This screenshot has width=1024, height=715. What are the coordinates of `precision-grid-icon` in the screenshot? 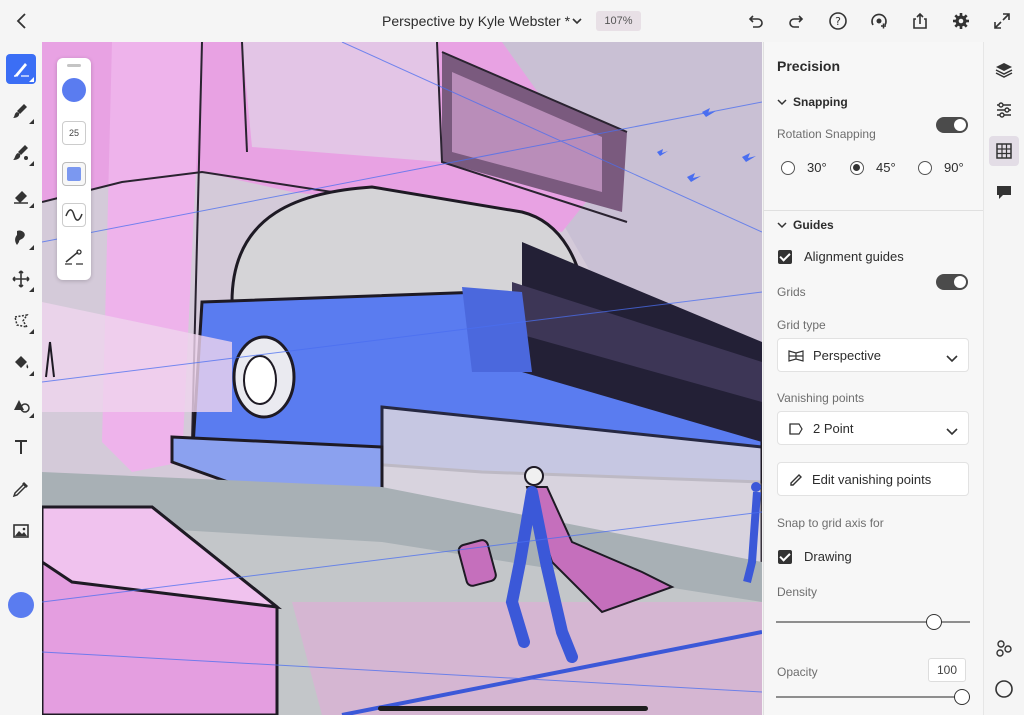 It's located at (1004, 151).